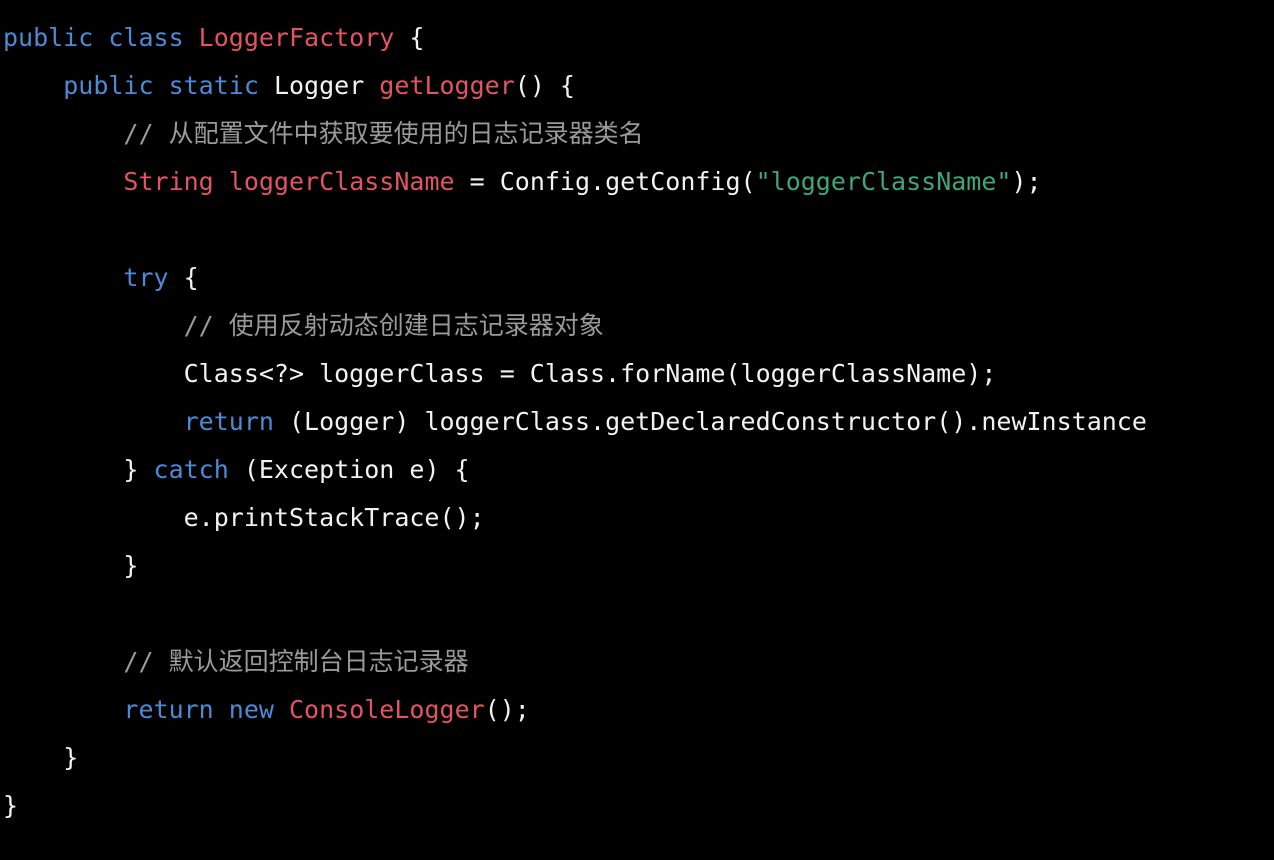 This screenshot has height=860, width=1274. I want to click on code-line: } catch (Exception e) {, so click(236, 470).